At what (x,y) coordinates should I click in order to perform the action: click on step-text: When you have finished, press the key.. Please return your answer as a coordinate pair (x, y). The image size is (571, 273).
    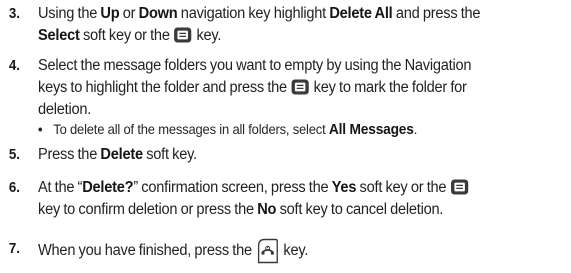
    Looking at the image, I should click on (292, 251).